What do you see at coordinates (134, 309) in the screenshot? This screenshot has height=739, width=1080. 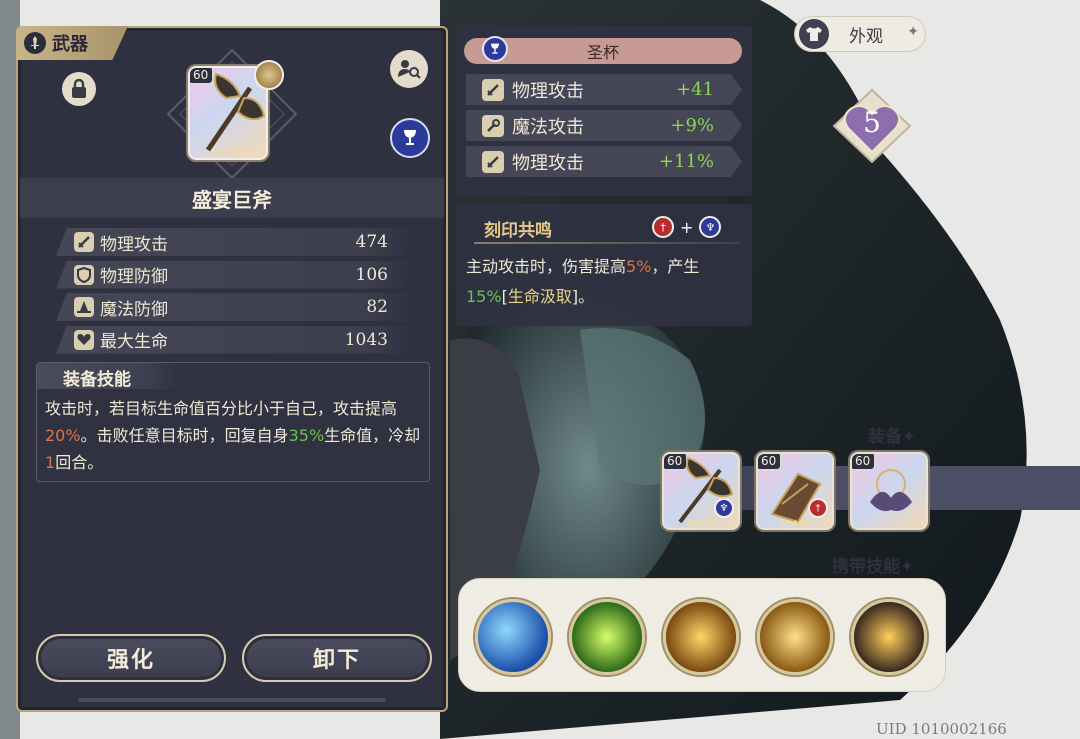 I see `stat-name: 魔法防御` at bounding box center [134, 309].